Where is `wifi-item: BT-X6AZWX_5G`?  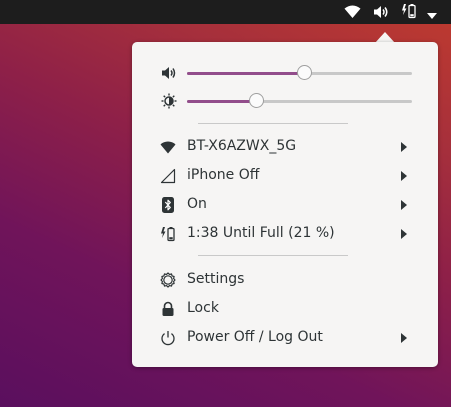 wifi-item: BT-X6AZWX_5G is located at coordinates (285, 147).